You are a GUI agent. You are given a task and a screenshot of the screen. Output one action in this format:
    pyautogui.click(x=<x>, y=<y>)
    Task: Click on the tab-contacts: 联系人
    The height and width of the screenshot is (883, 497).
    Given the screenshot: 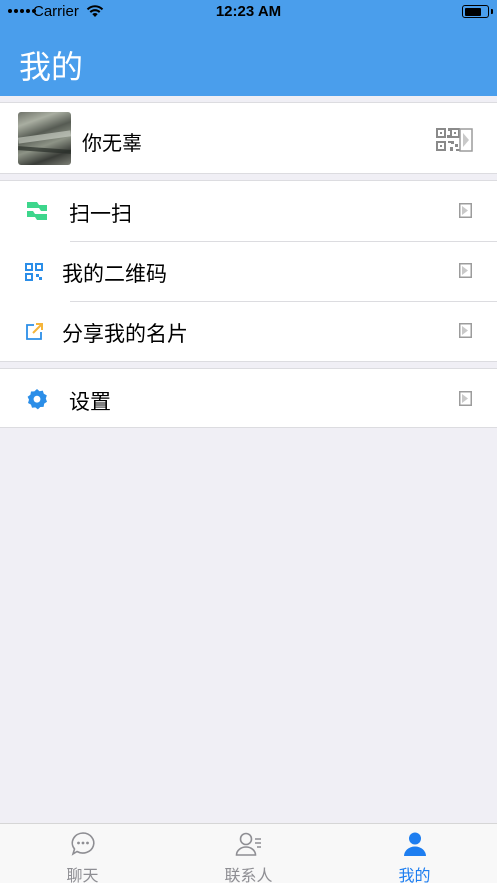 What is the action you would take?
    pyautogui.click(x=248, y=853)
    